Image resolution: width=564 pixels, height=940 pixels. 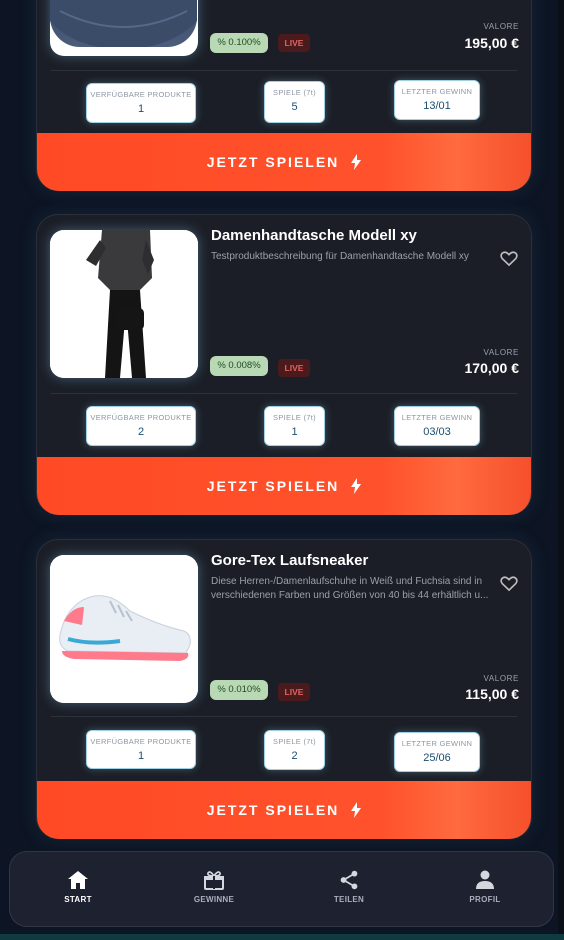 What do you see at coordinates (561, 470) in the screenshot?
I see `page-edge` at bounding box center [561, 470].